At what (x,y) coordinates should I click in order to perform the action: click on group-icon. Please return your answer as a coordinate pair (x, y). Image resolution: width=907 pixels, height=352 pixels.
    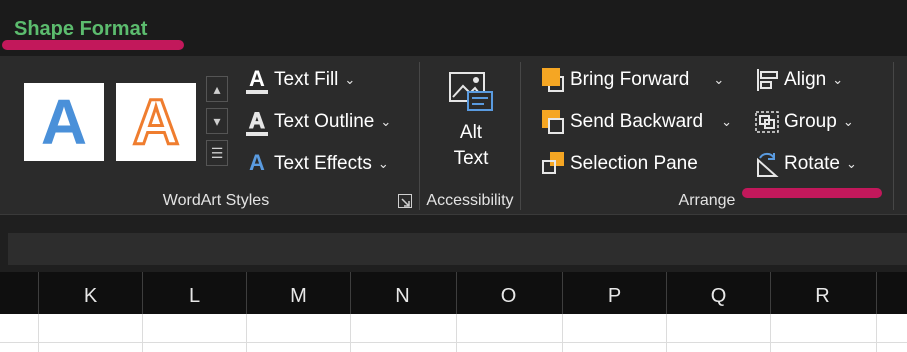
    Looking at the image, I should click on (767, 122).